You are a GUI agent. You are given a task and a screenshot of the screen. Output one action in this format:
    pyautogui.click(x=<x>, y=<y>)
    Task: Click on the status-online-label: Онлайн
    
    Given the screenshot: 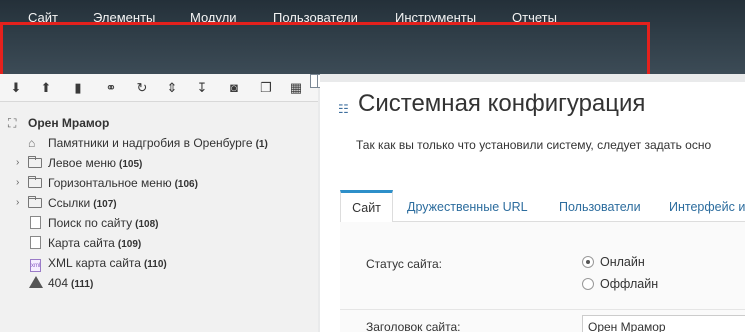 What is the action you would take?
    pyautogui.click(x=622, y=262)
    